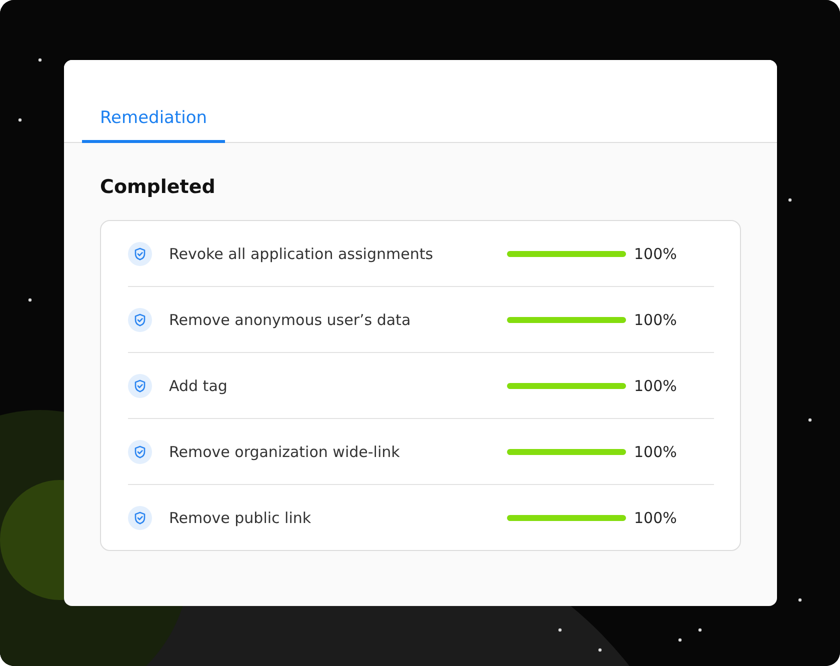  What do you see at coordinates (158, 187) in the screenshot?
I see `section-title: Completed` at bounding box center [158, 187].